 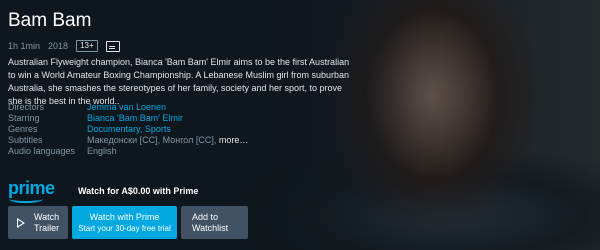 I want to click on audio-value: English, so click(x=102, y=151).